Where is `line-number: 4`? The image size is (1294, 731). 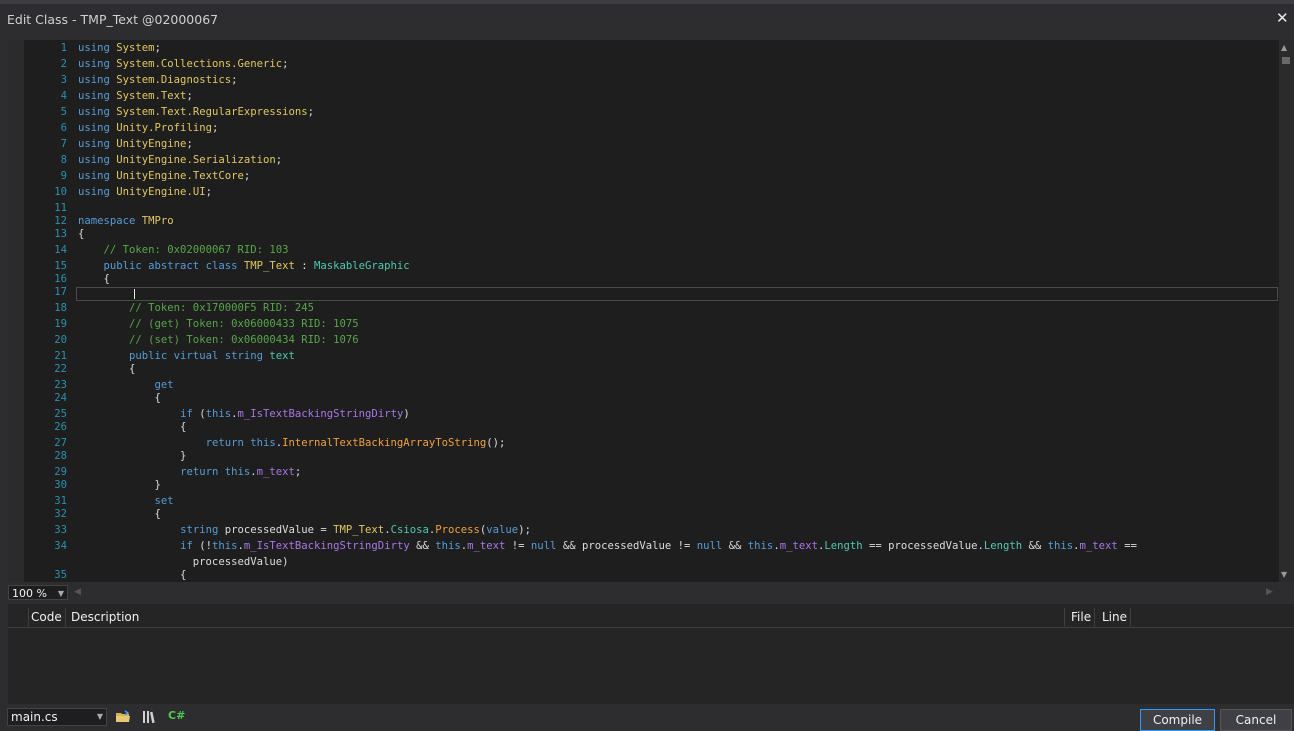
line-number: 4 is located at coordinates (63, 96).